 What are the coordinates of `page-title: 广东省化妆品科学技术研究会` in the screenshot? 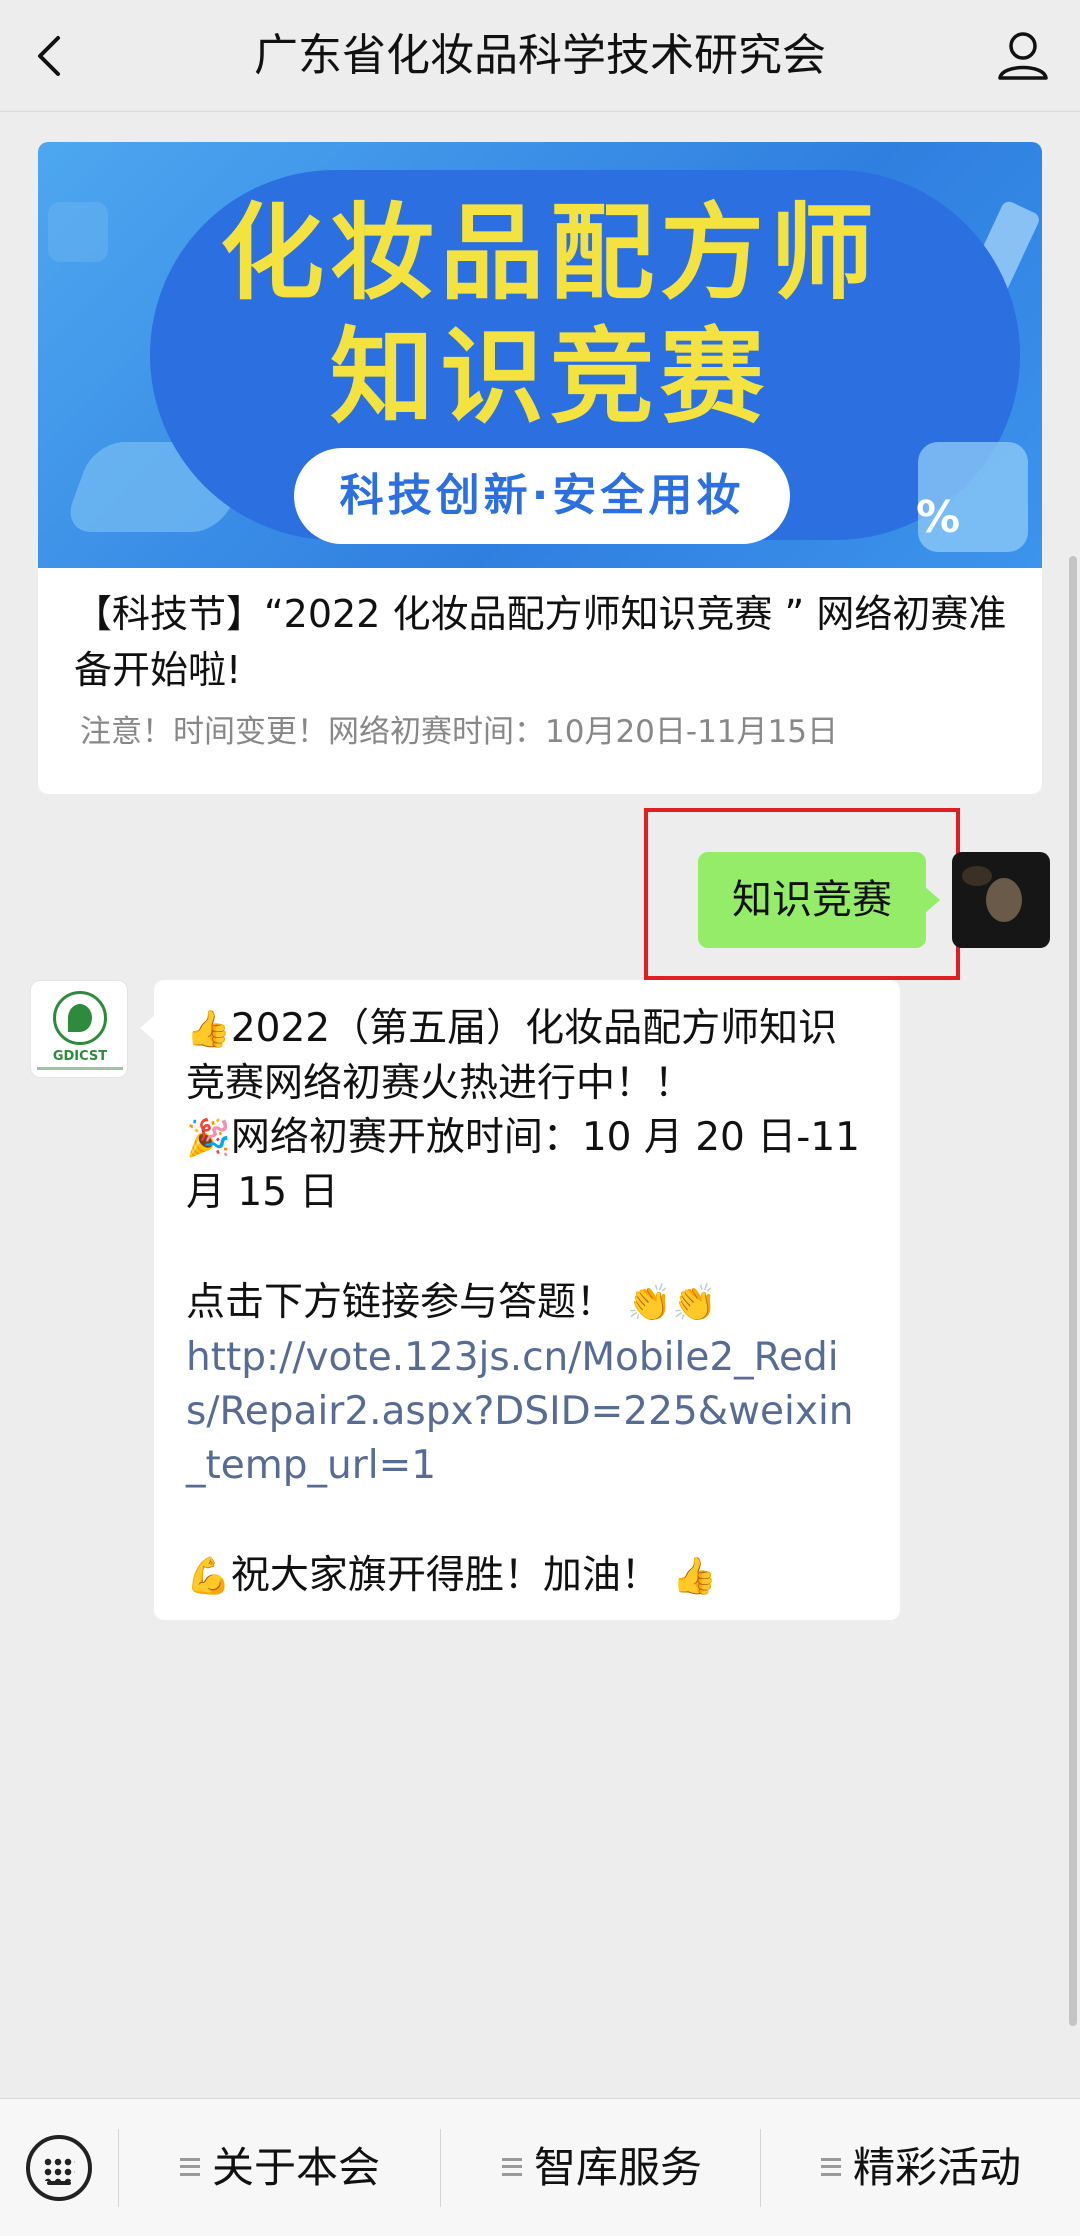 It's located at (540, 55).